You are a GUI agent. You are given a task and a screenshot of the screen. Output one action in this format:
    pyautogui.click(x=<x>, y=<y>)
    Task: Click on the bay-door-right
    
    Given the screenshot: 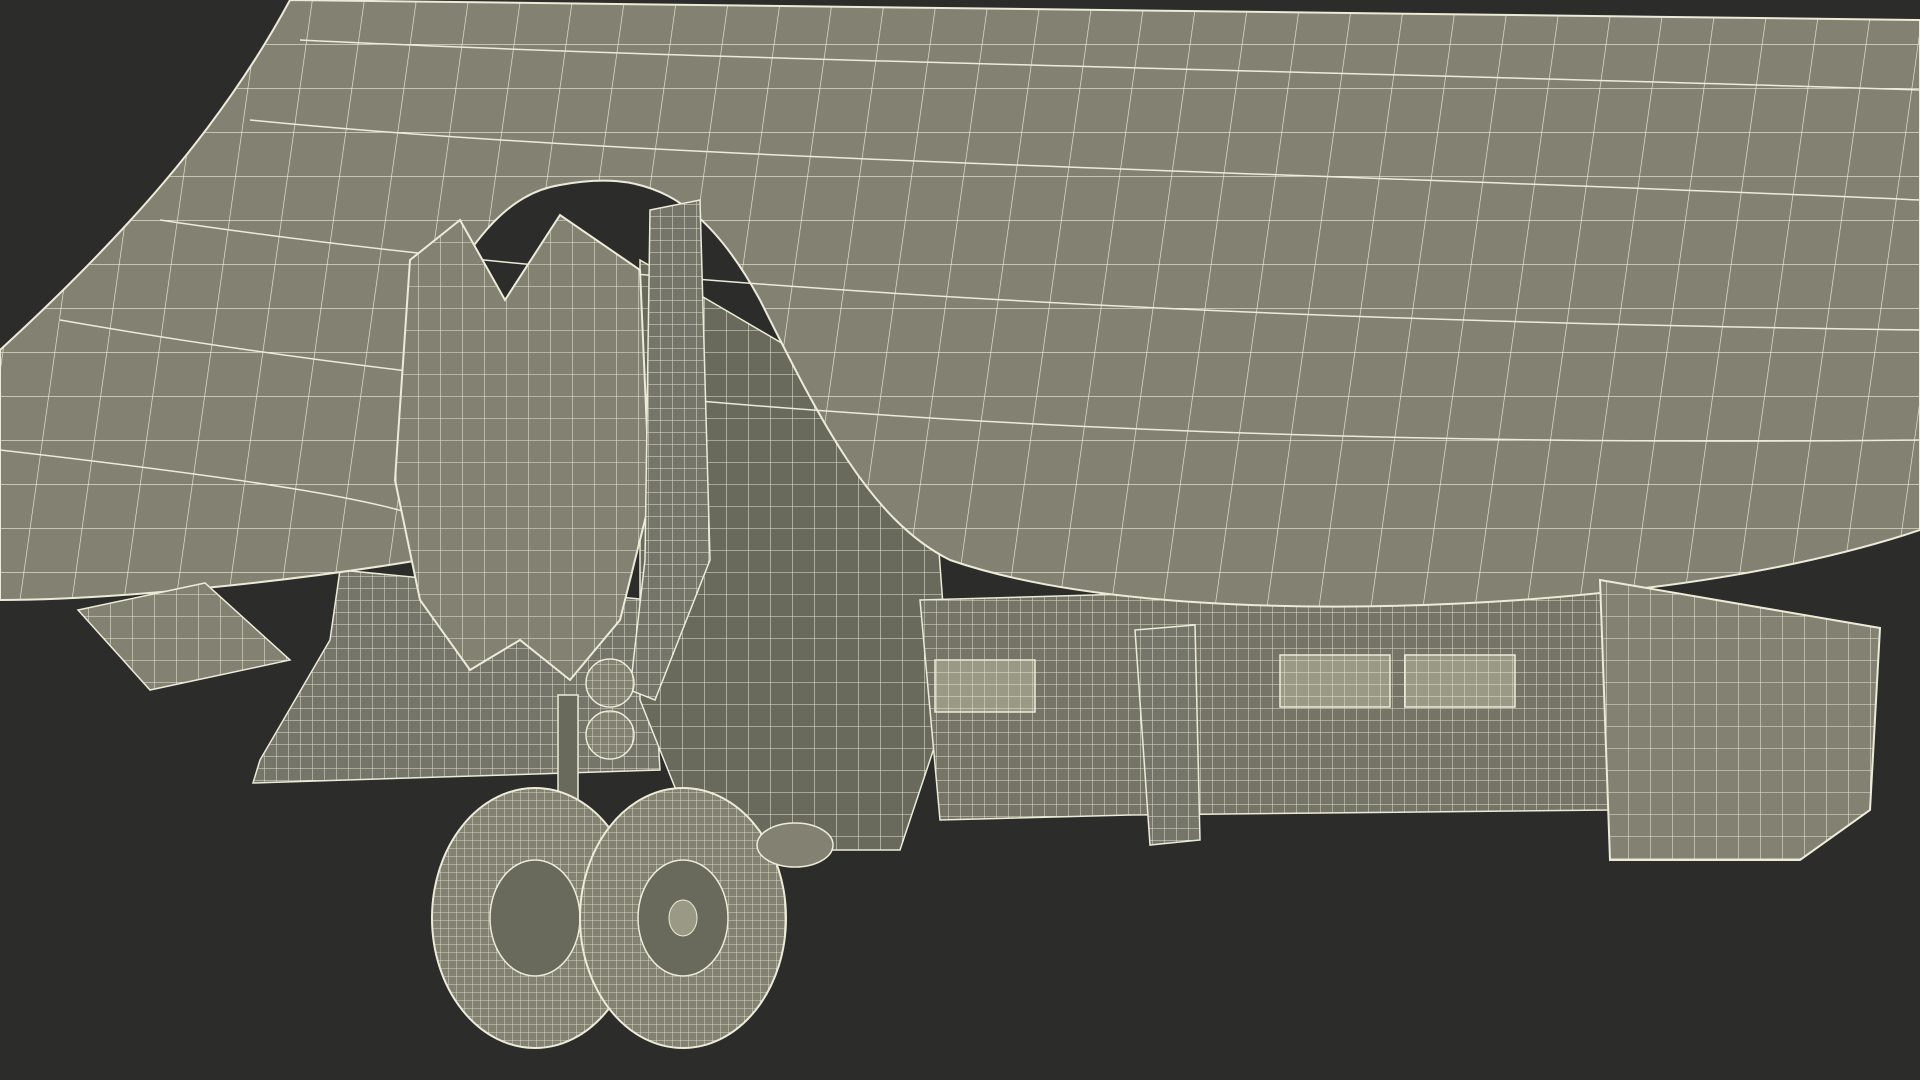 What is the action you would take?
    pyautogui.click(x=1740, y=719)
    